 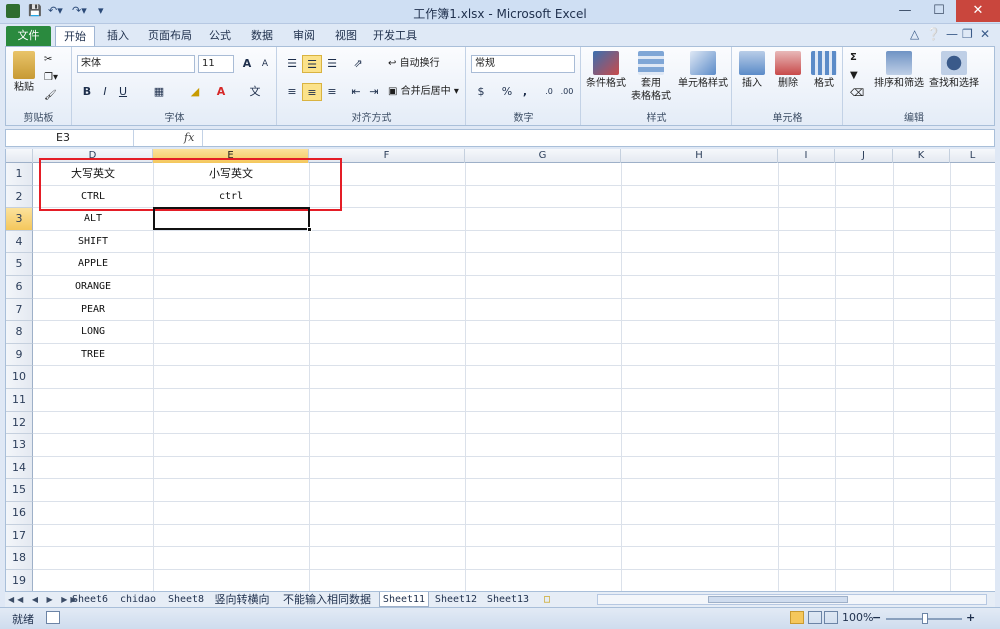 What do you see at coordinates (19, 580) in the screenshot?
I see `row-header: 19` at bounding box center [19, 580].